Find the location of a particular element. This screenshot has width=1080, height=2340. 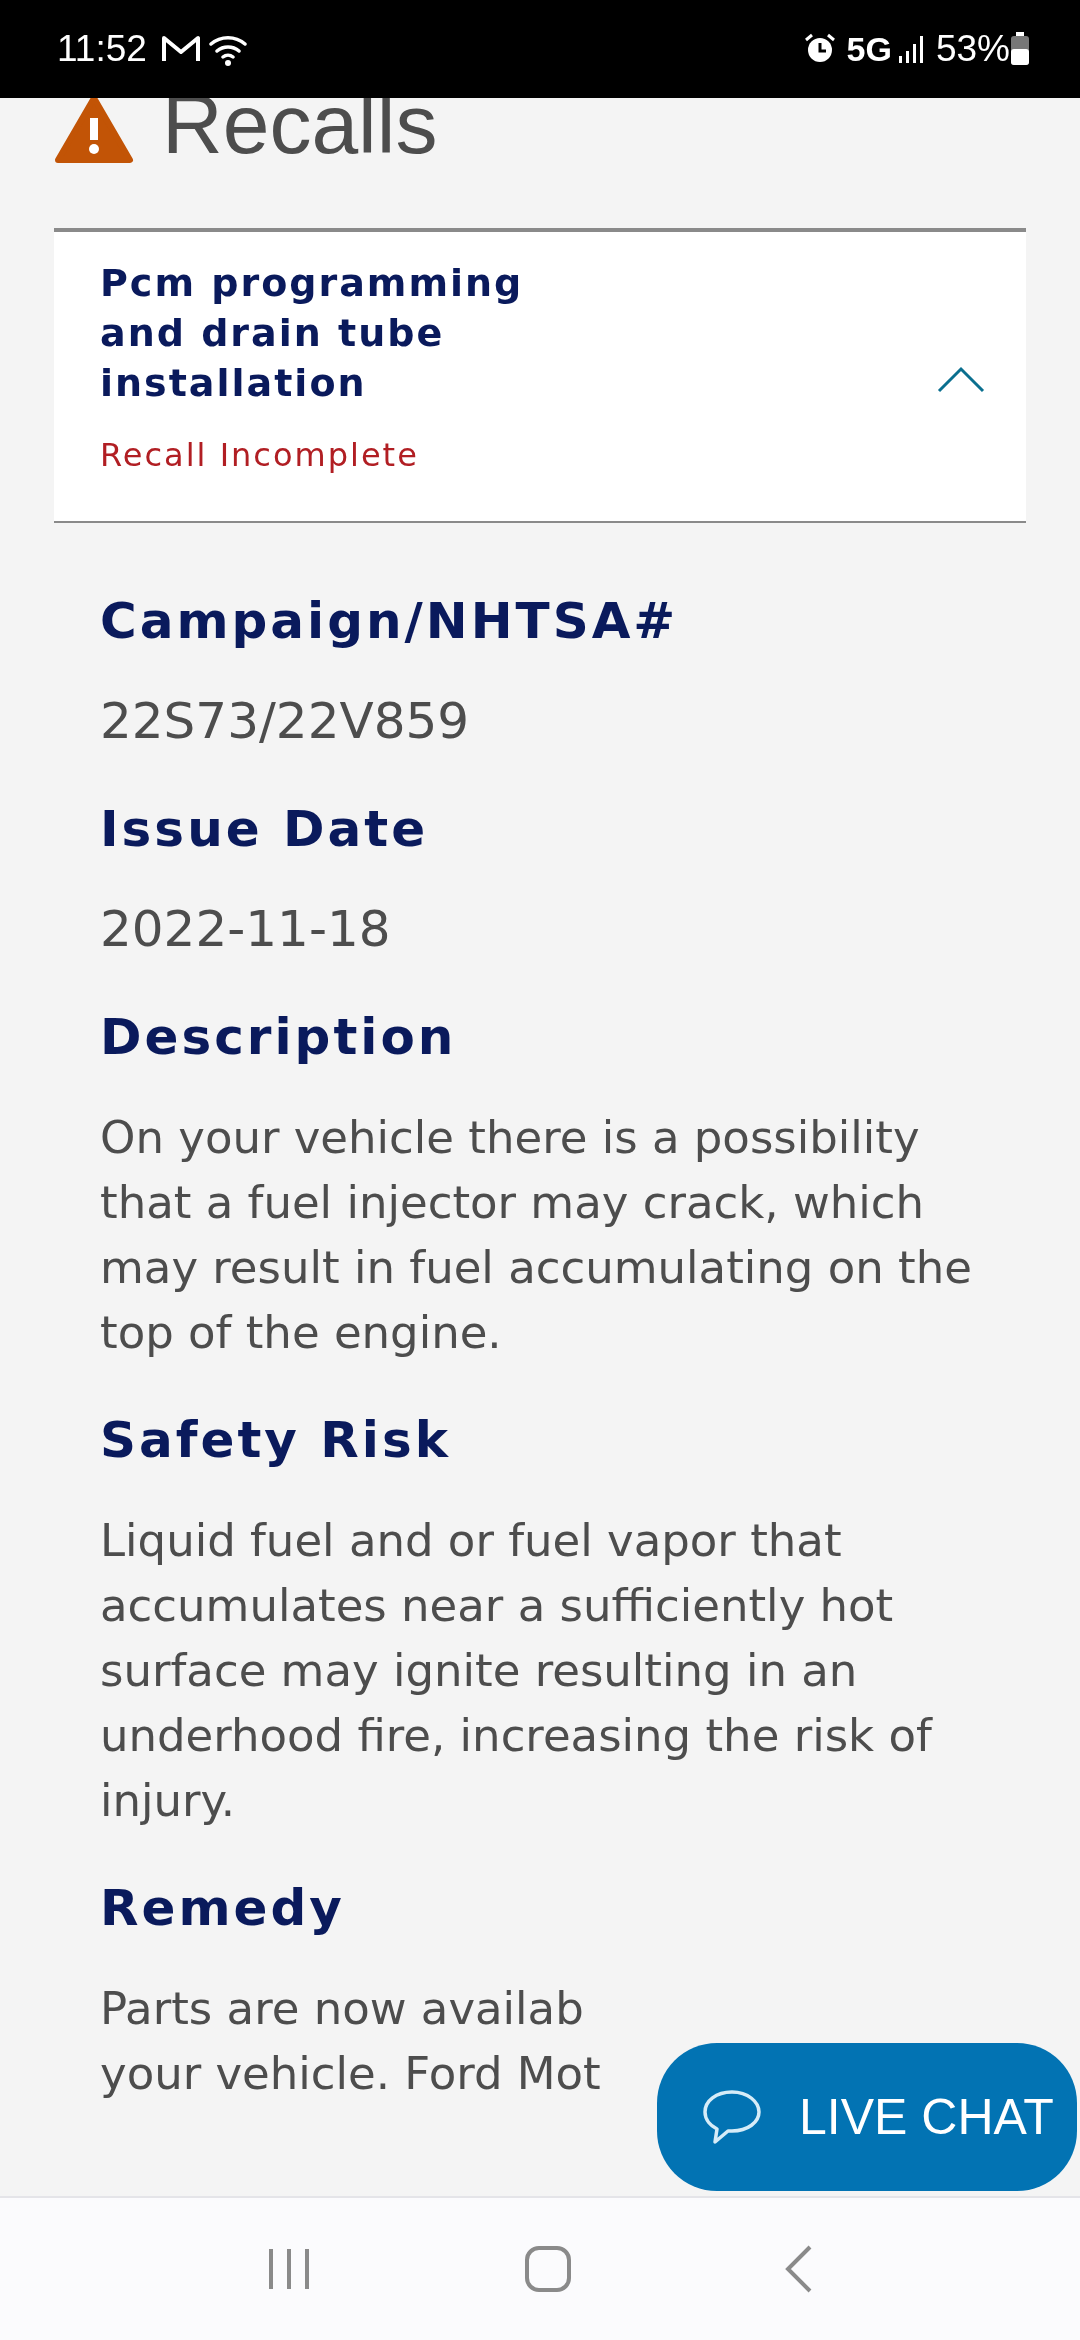

mail-icon is located at coordinates (180, 49).